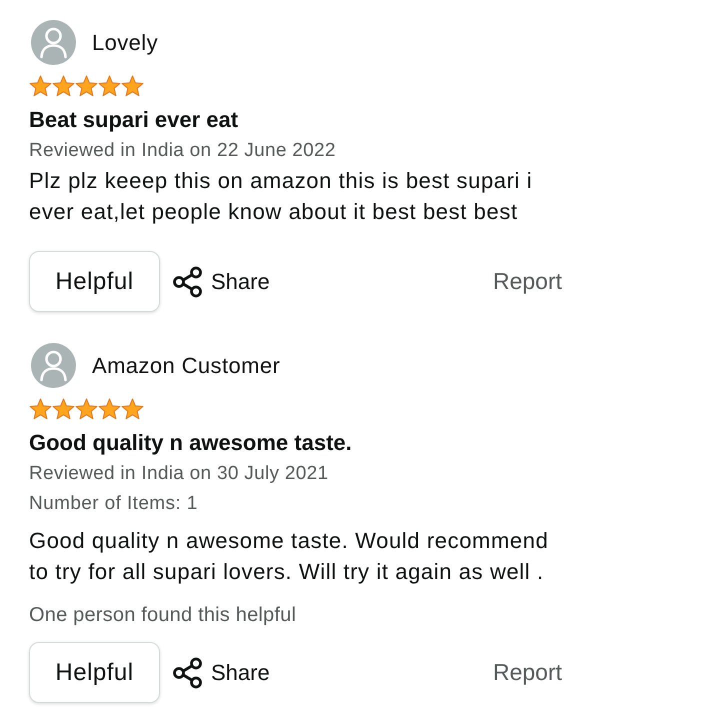 The height and width of the screenshot is (720, 720). What do you see at coordinates (178, 474) in the screenshot?
I see `review-date: Reviewed in India on 30 July 2021` at bounding box center [178, 474].